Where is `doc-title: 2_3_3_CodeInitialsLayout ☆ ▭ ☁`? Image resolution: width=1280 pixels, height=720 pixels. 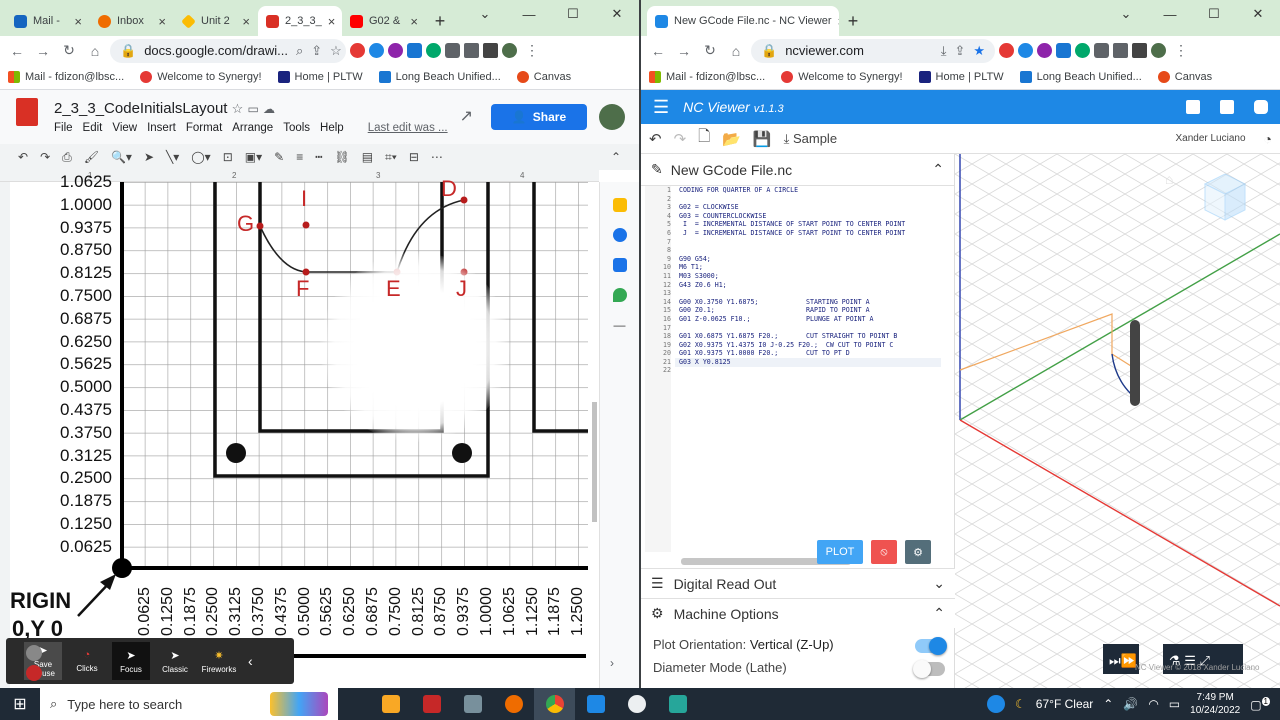
doc-title: 2_3_3_CodeInitialsLayout ☆ ▭ ☁ is located at coordinates (164, 108).